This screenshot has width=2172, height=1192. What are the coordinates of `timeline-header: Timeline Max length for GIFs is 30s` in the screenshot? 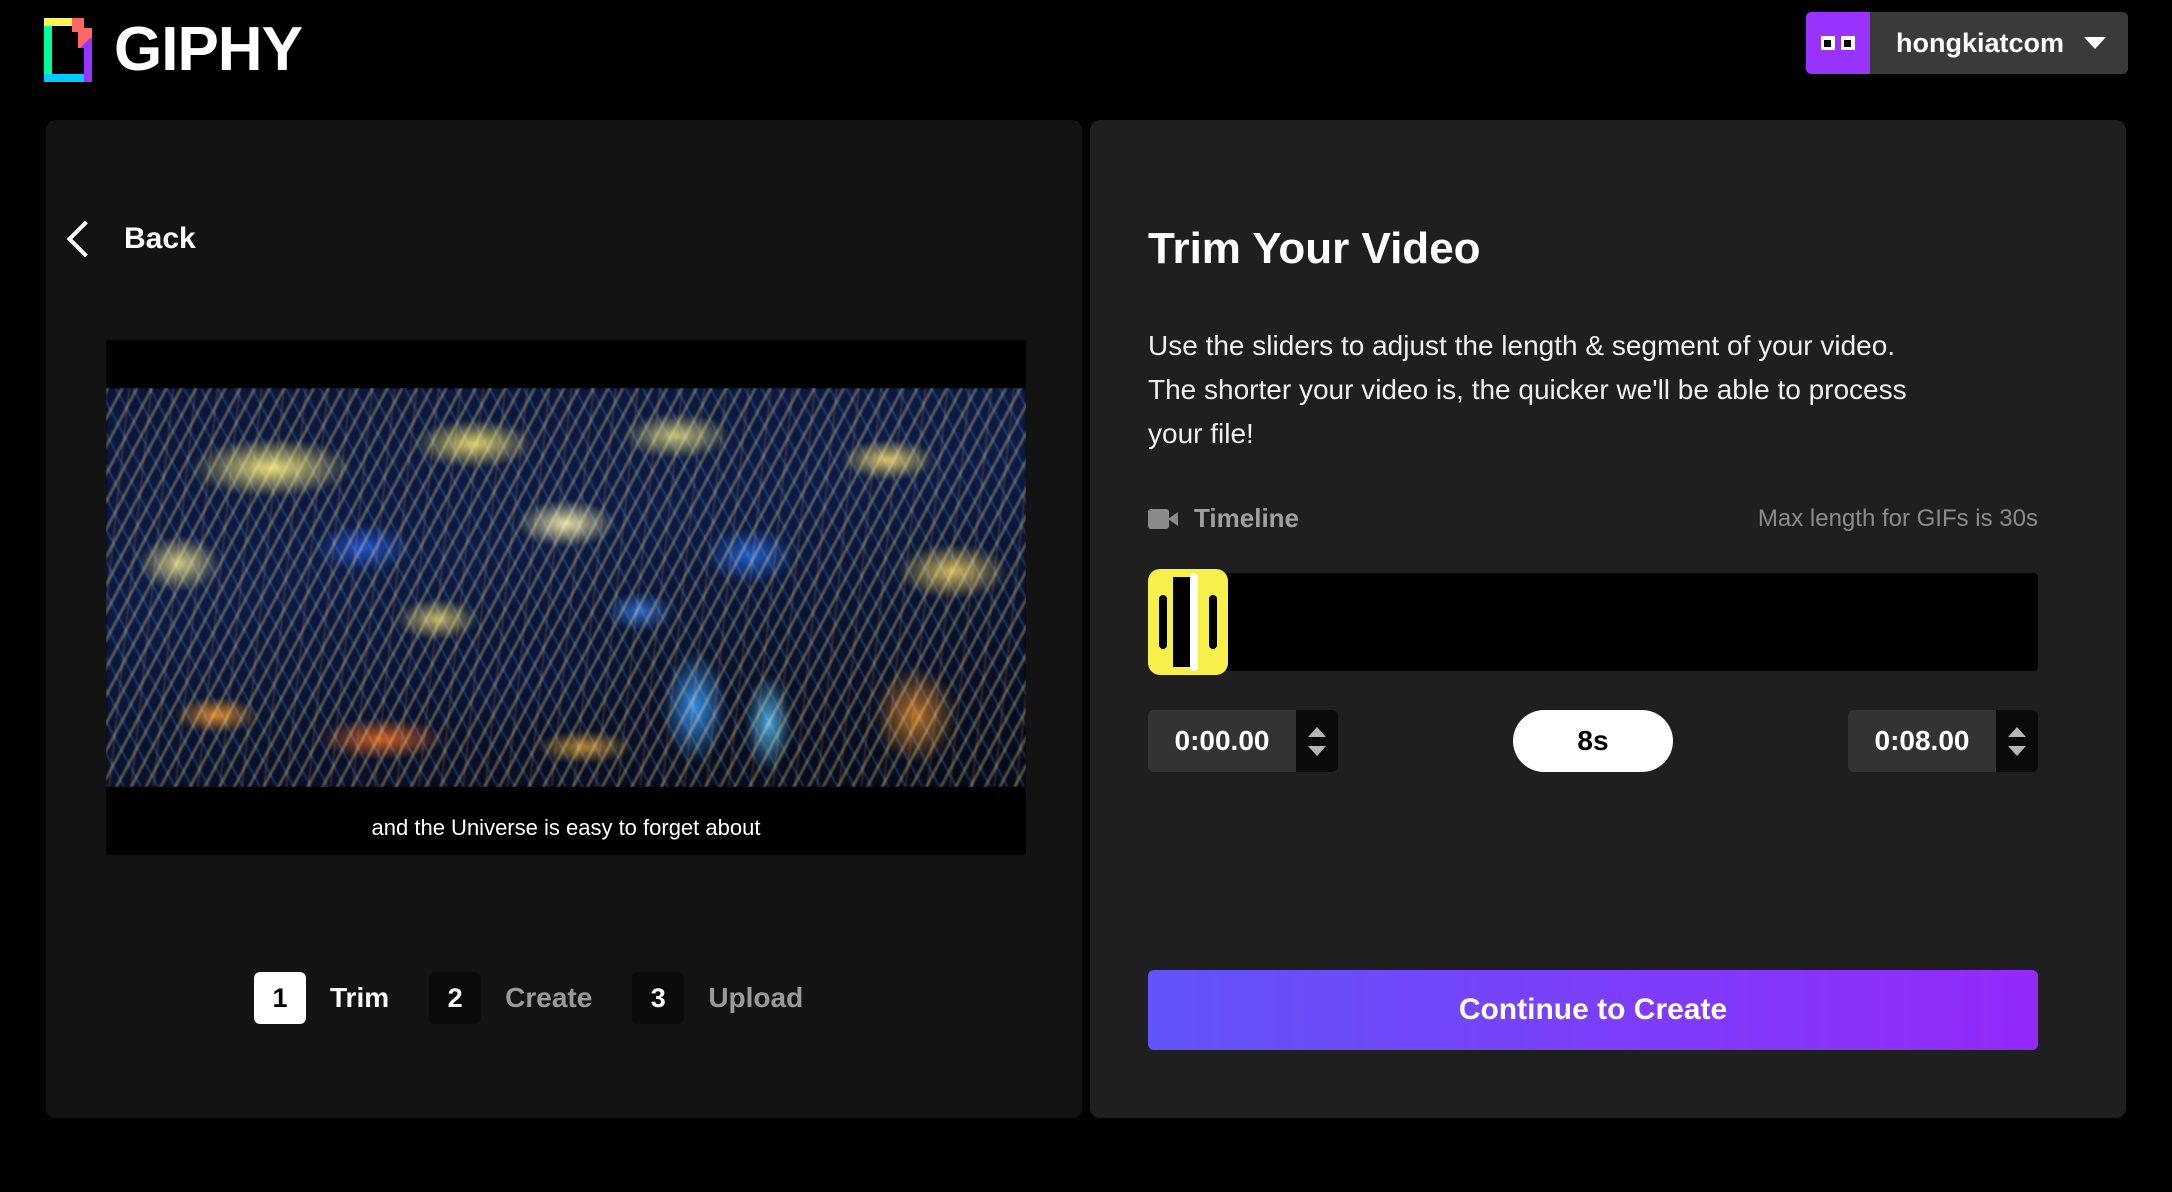 It's located at (1593, 518).